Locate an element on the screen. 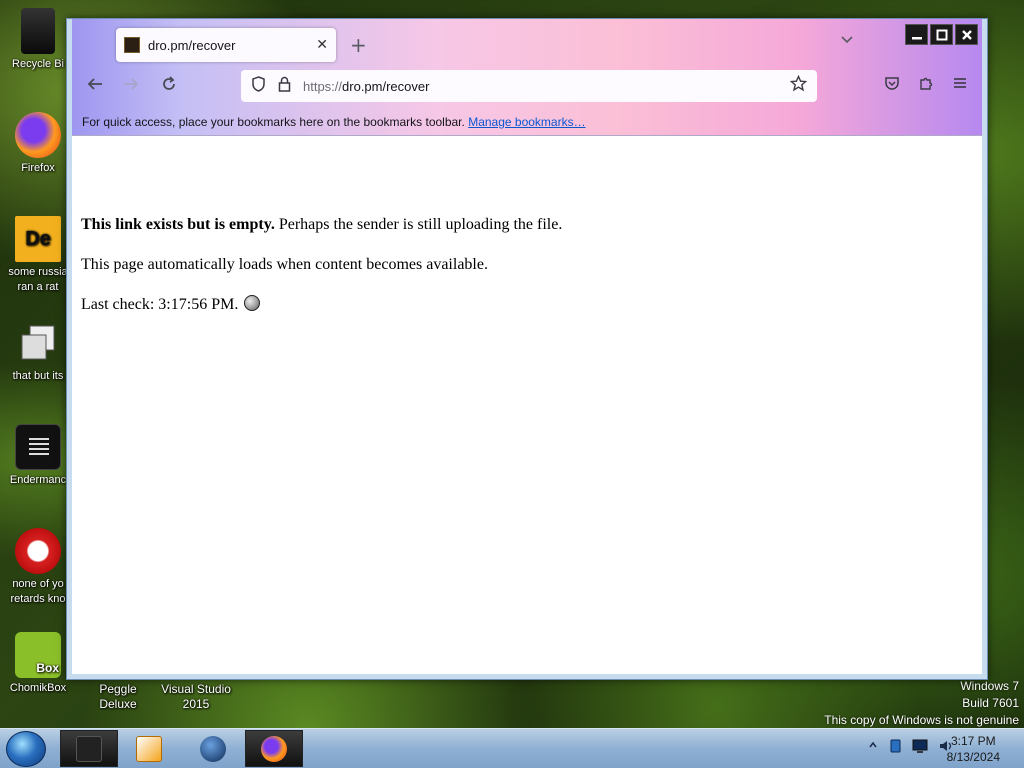 This screenshot has height=768, width=1024. desktop-icon-red-dragon: none of yo retards kno is located at coordinates (38, 567).